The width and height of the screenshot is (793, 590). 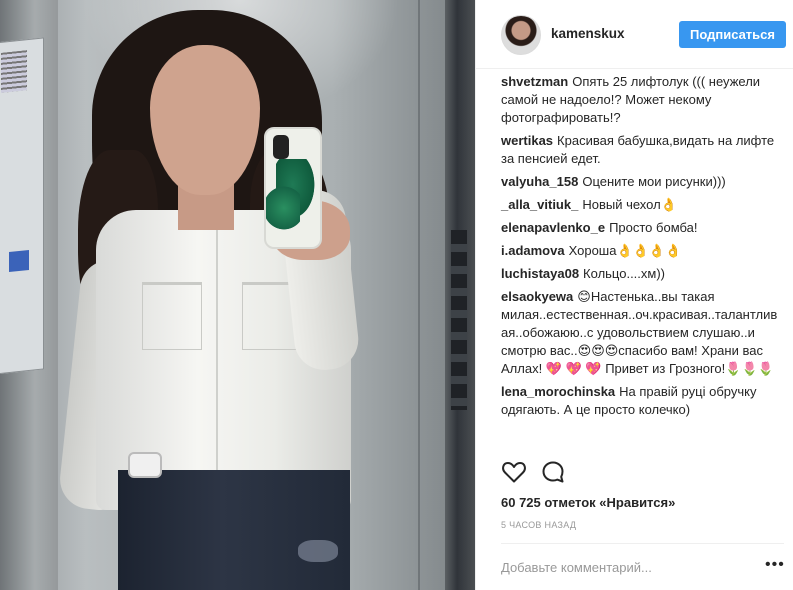 I want to click on comment-username: wertikas, so click(x=527, y=140).